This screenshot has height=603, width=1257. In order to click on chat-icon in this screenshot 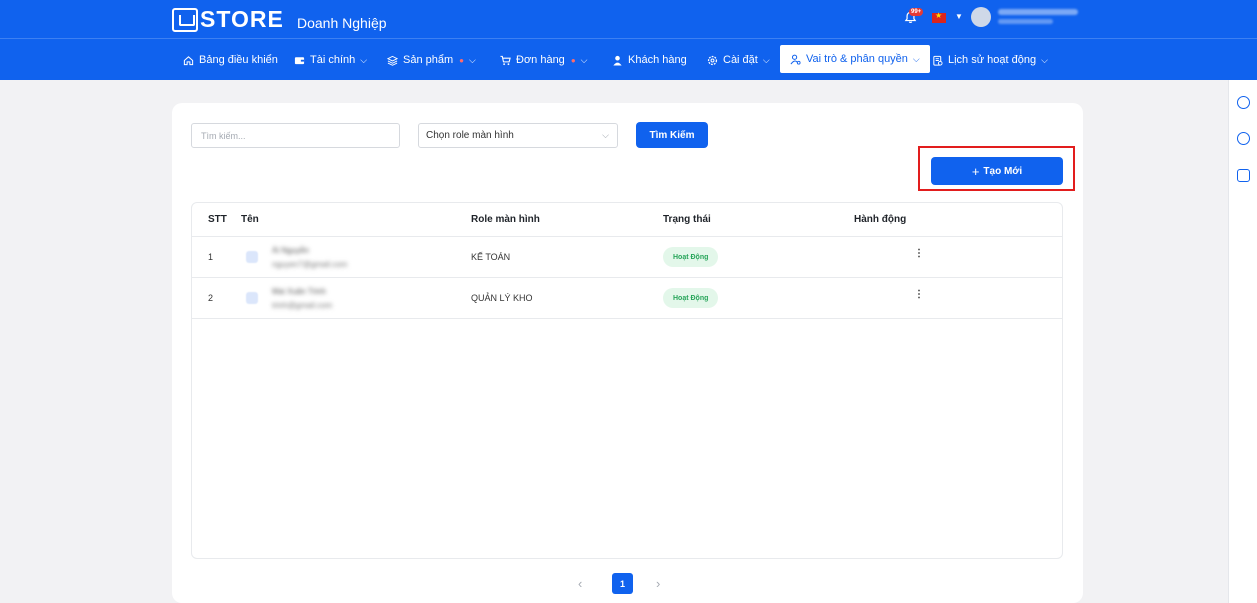, I will do `click(1243, 175)`.